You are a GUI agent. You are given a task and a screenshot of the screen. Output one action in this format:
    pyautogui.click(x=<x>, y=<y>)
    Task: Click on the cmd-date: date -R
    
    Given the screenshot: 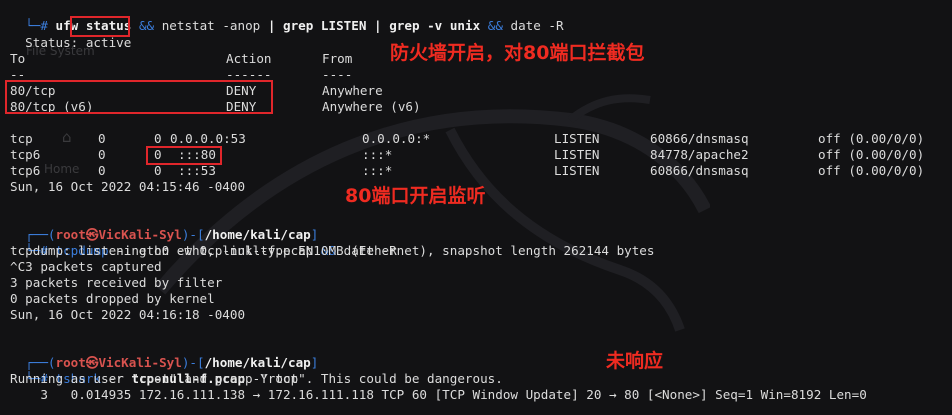 What is the action you would take?
    pyautogui.click(x=533, y=25)
    